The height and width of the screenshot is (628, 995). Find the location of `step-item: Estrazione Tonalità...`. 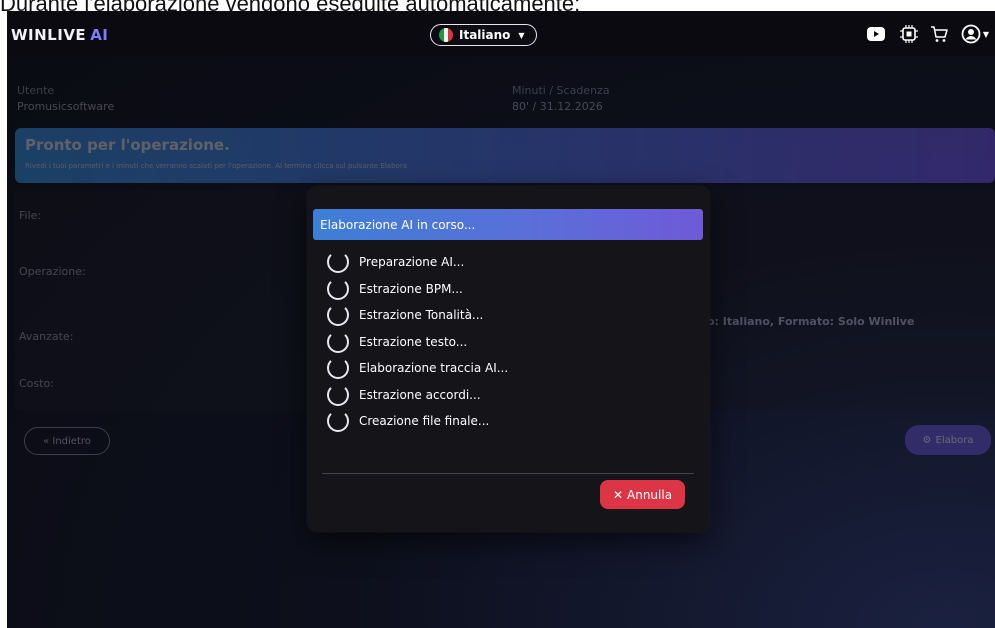

step-item: Estrazione Tonalità... is located at coordinates (417, 315).